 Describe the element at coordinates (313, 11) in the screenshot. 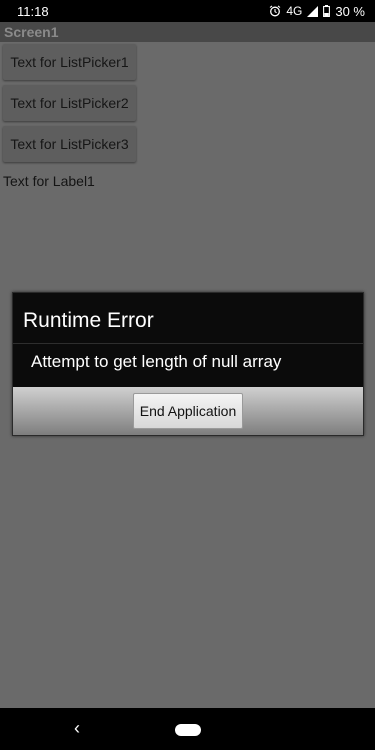

I see `signal-icon` at that location.